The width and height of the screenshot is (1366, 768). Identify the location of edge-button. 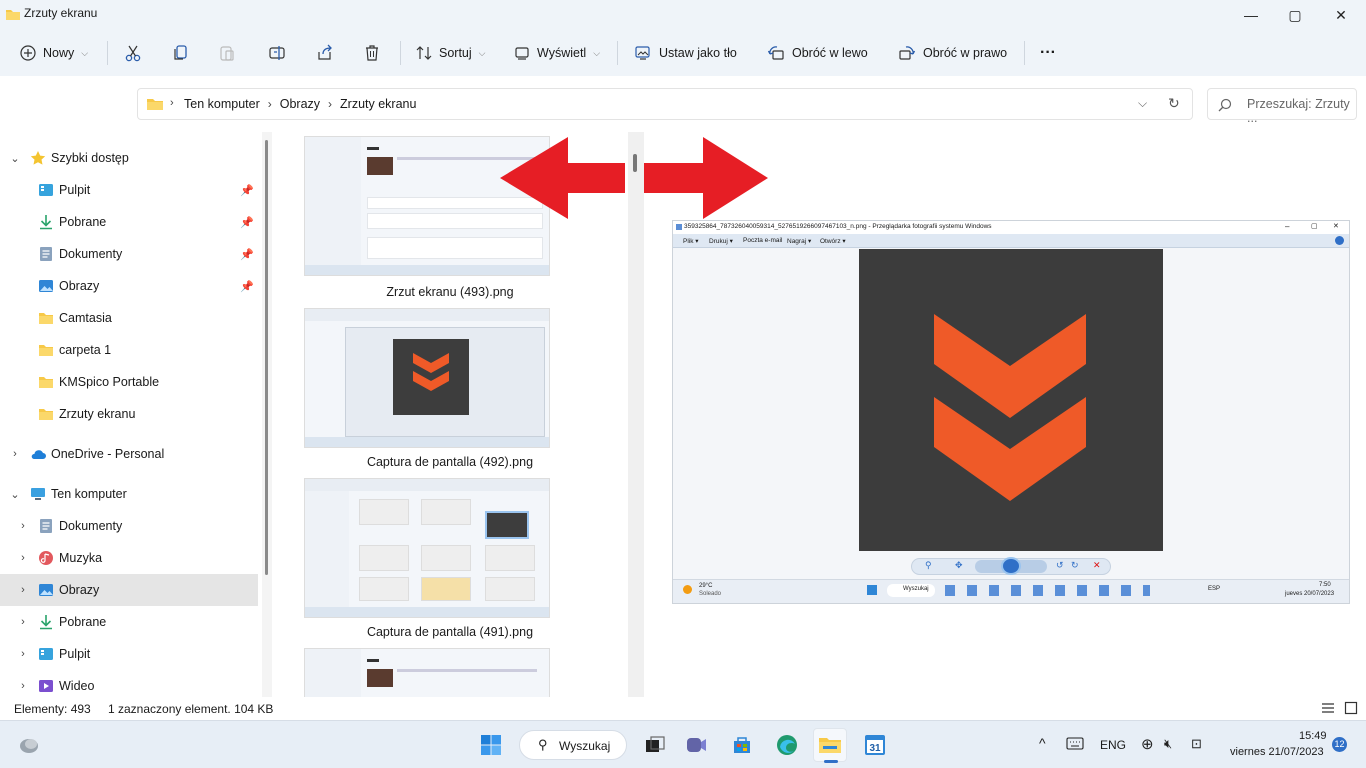
(787, 745).